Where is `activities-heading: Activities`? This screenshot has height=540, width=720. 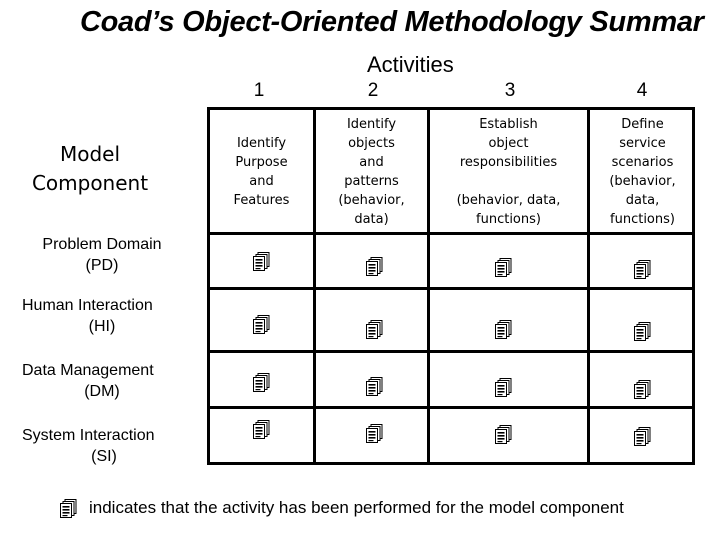
activities-heading: Activities is located at coordinates (410, 64).